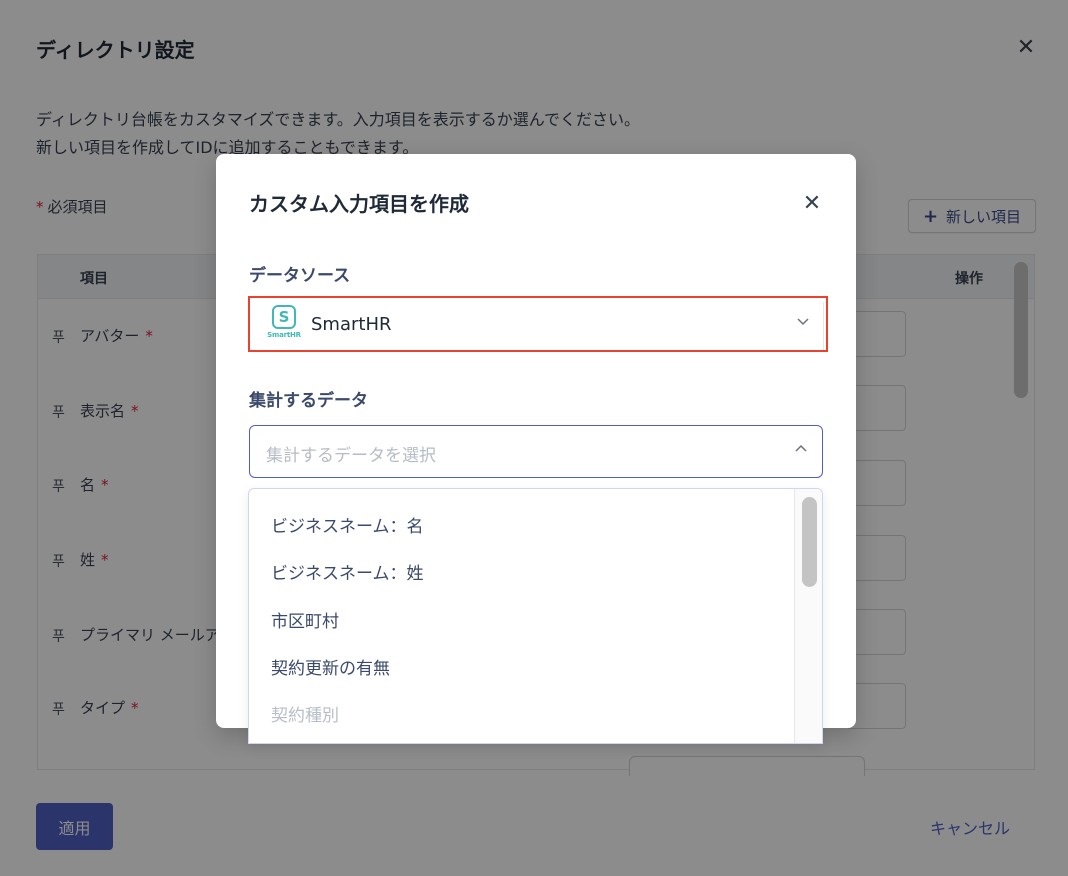 Image resolution: width=1068 pixels, height=876 pixels. Describe the element at coordinates (803, 323) in the screenshot. I see `chevron-down-icon` at that location.